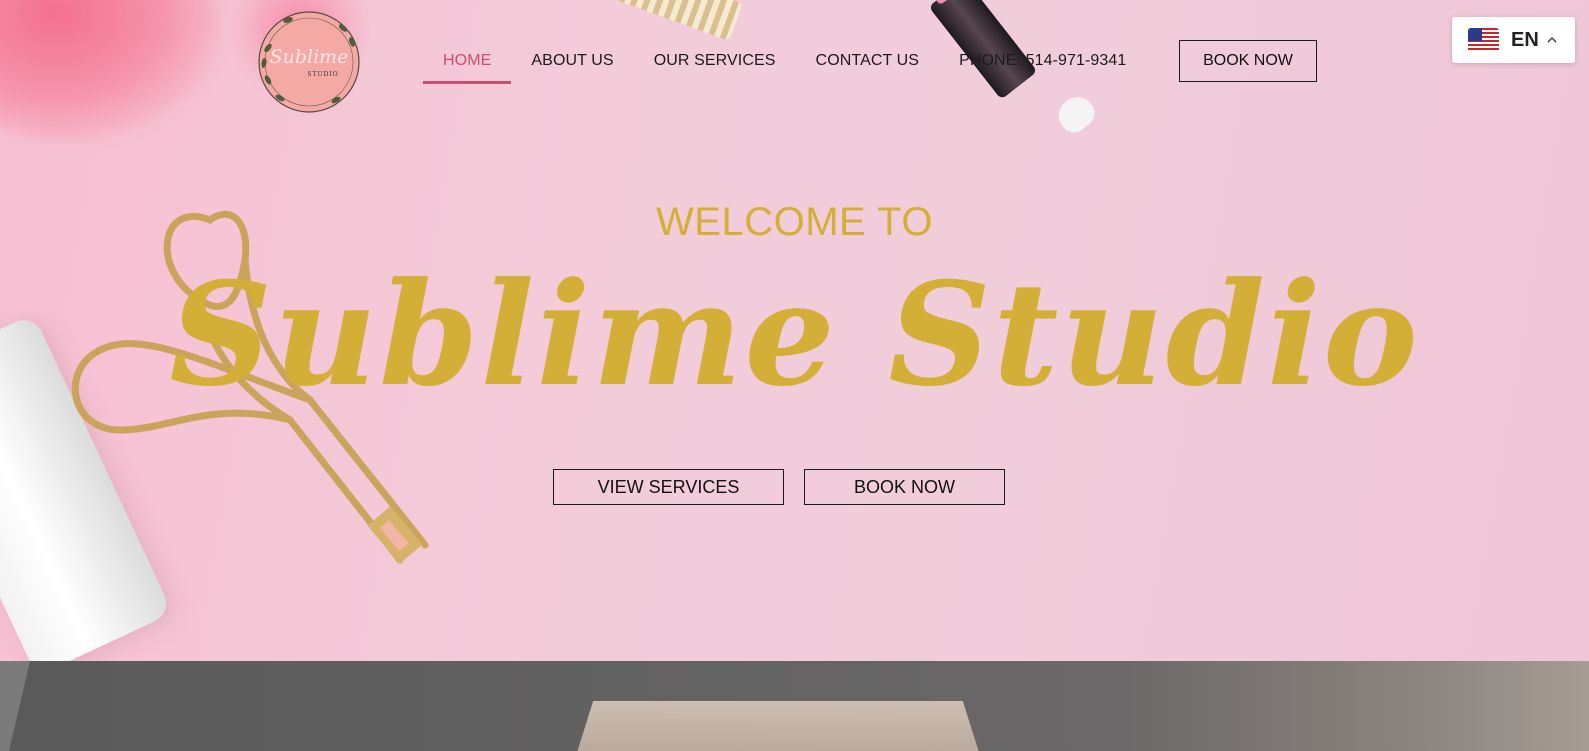 Image resolution: width=1589 pixels, height=751 pixels. I want to click on makeup-brush-tip-image, so click(1076, 114).